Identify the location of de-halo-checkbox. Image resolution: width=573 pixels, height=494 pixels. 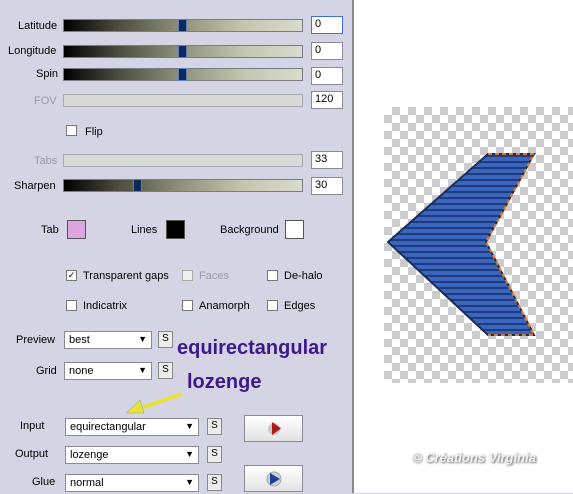
(272, 275).